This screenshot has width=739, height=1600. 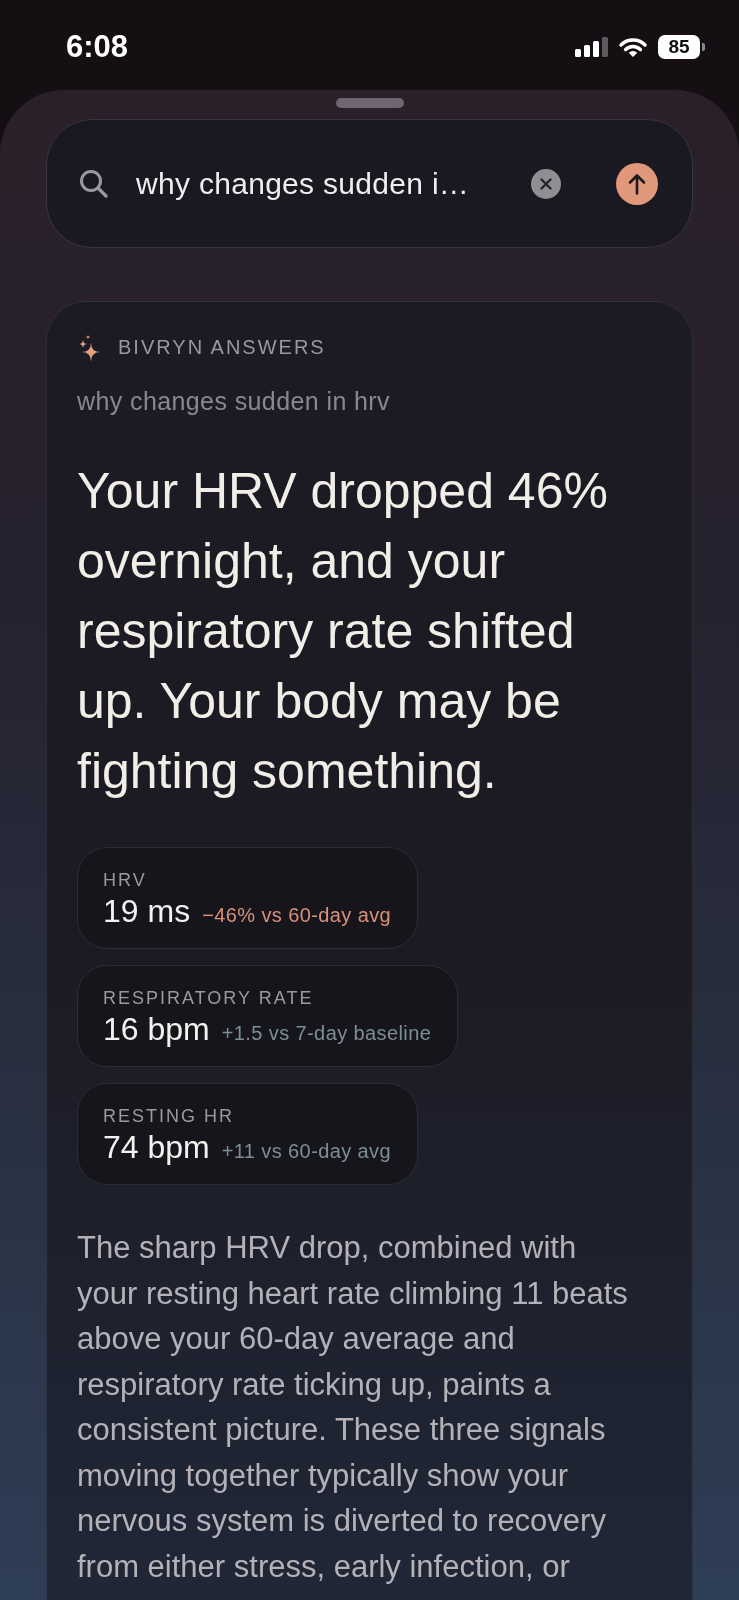 What do you see at coordinates (156, 1029) in the screenshot?
I see `metric-value: 16 bpm` at bounding box center [156, 1029].